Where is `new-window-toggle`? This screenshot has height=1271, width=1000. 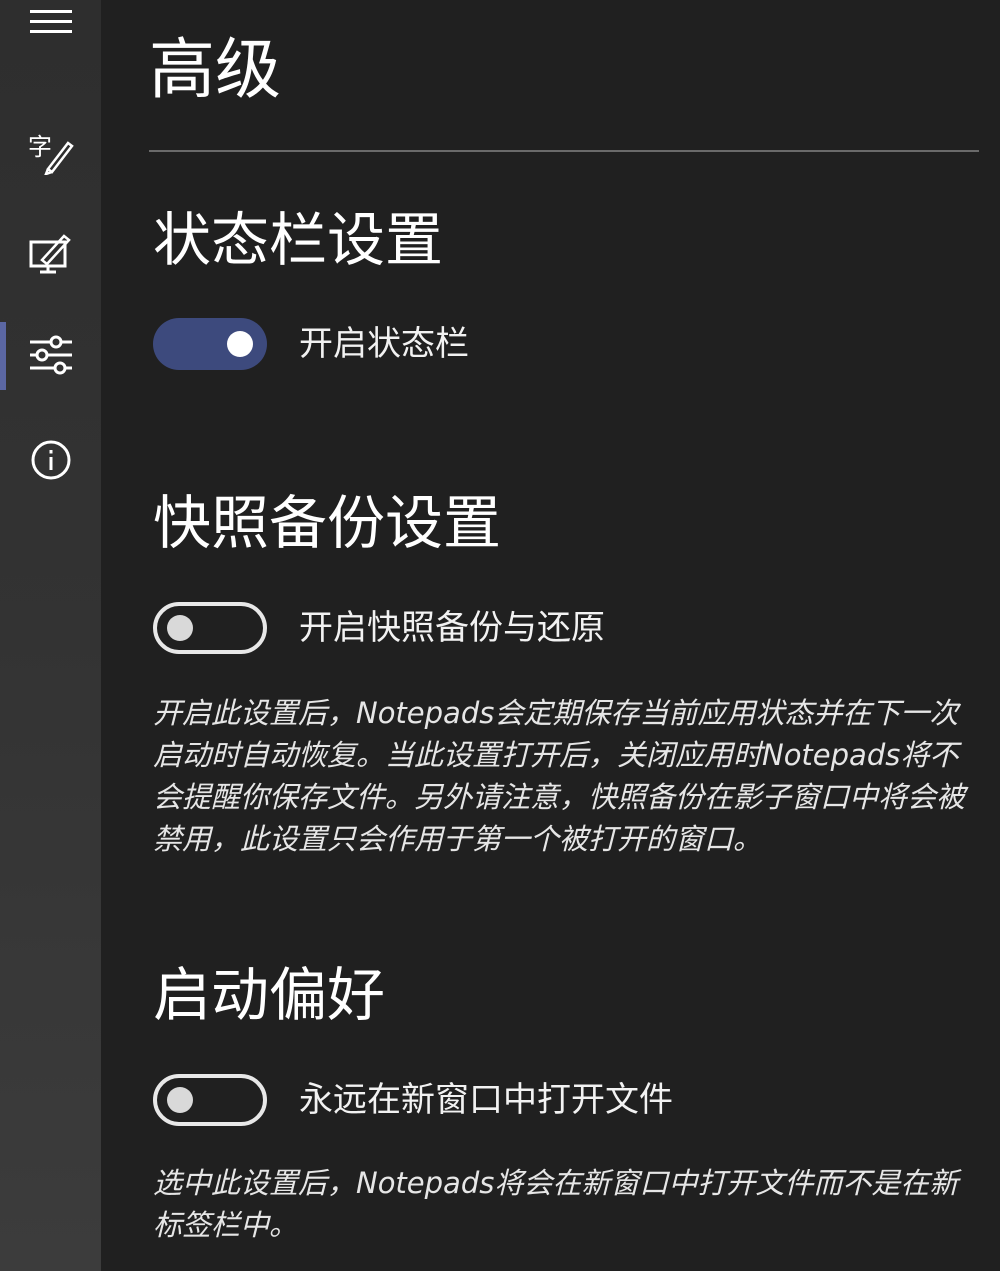
new-window-toggle is located at coordinates (210, 1100).